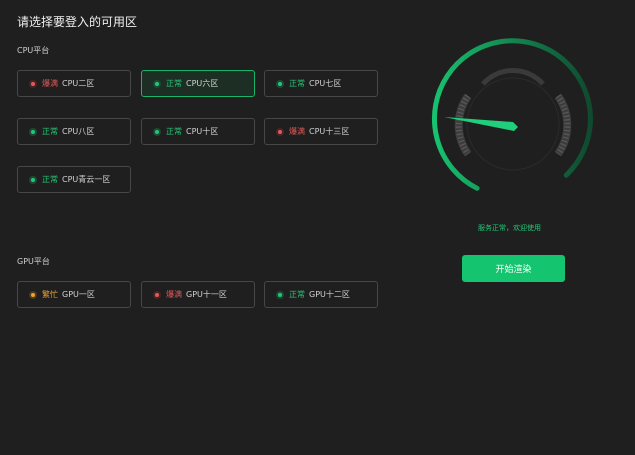 Image resolution: width=635 pixels, height=455 pixels. I want to click on zone-cpu-2: 爆满 CPU二区, so click(74, 83).